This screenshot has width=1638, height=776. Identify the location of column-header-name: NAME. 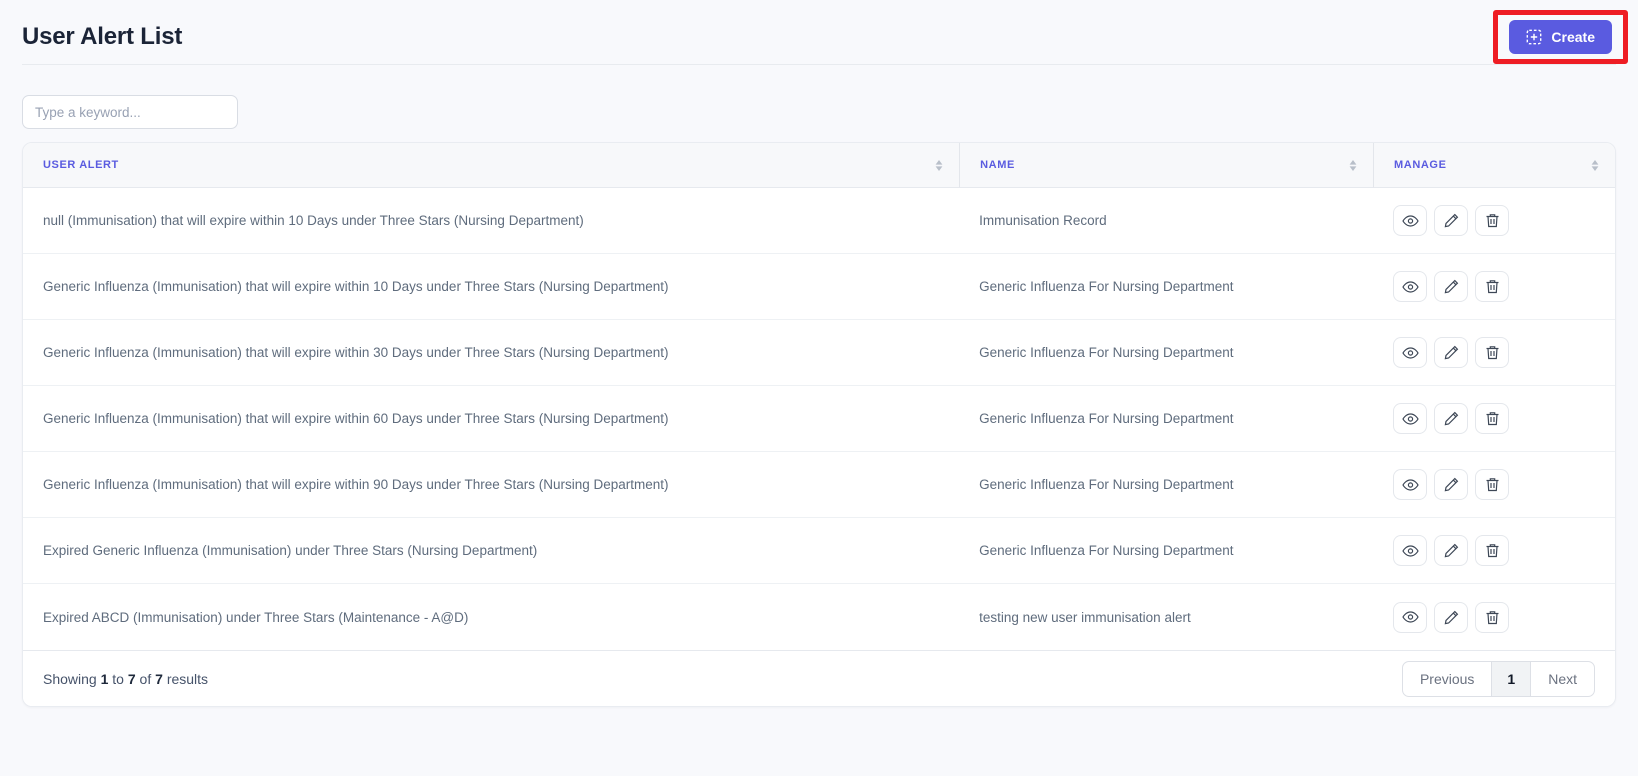
(1166, 165).